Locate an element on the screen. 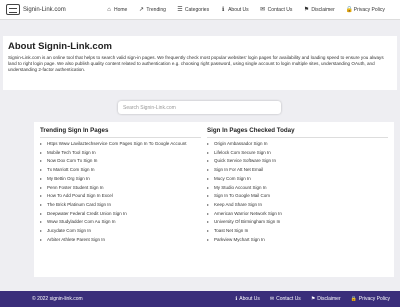  list-item-label: Sign In To Google Mail Com is located at coordinates (242, 196).